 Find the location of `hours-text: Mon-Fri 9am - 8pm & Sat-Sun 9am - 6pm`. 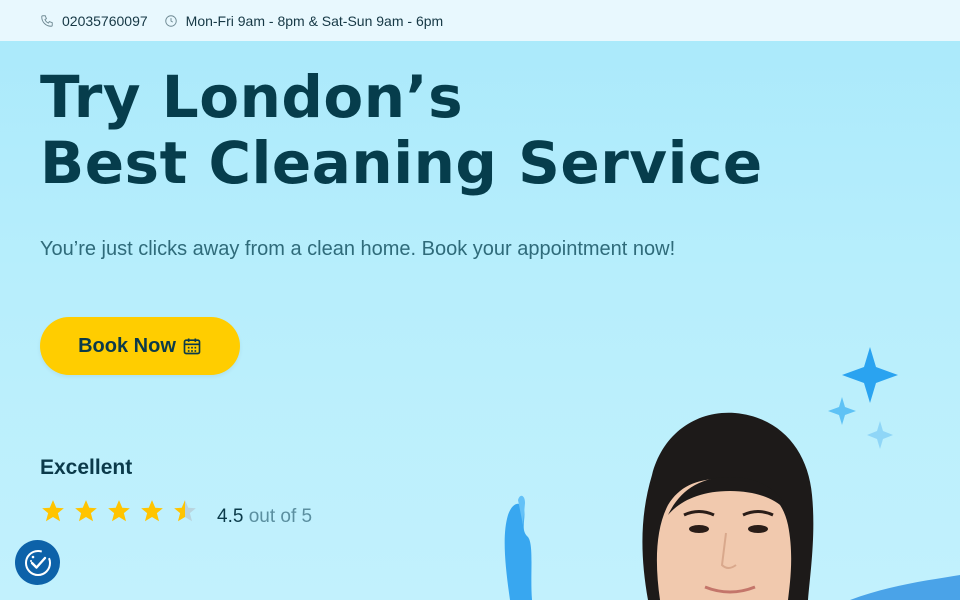

hours-text: Mon-Fri 9am - 8pm & Sat-Sun 9am - 6pm is located at coordinates (314, 20).